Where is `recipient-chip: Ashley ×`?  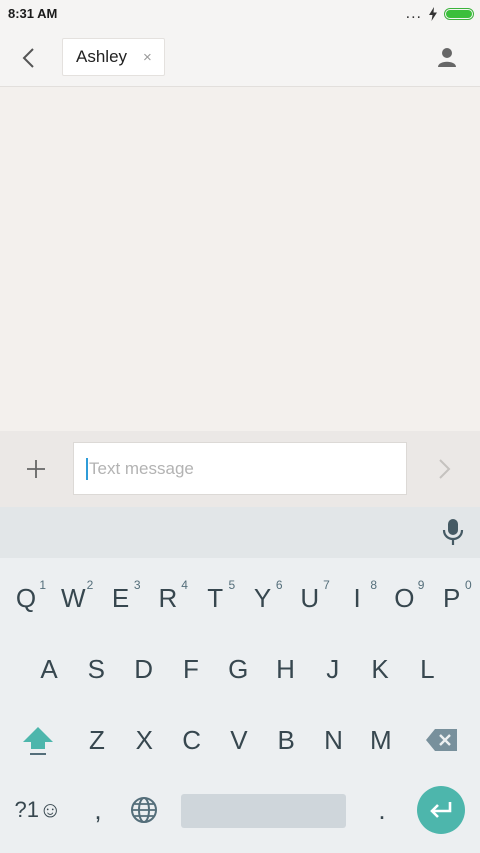
recipient-chip: Ashley × is located at coordinates (113, 57).